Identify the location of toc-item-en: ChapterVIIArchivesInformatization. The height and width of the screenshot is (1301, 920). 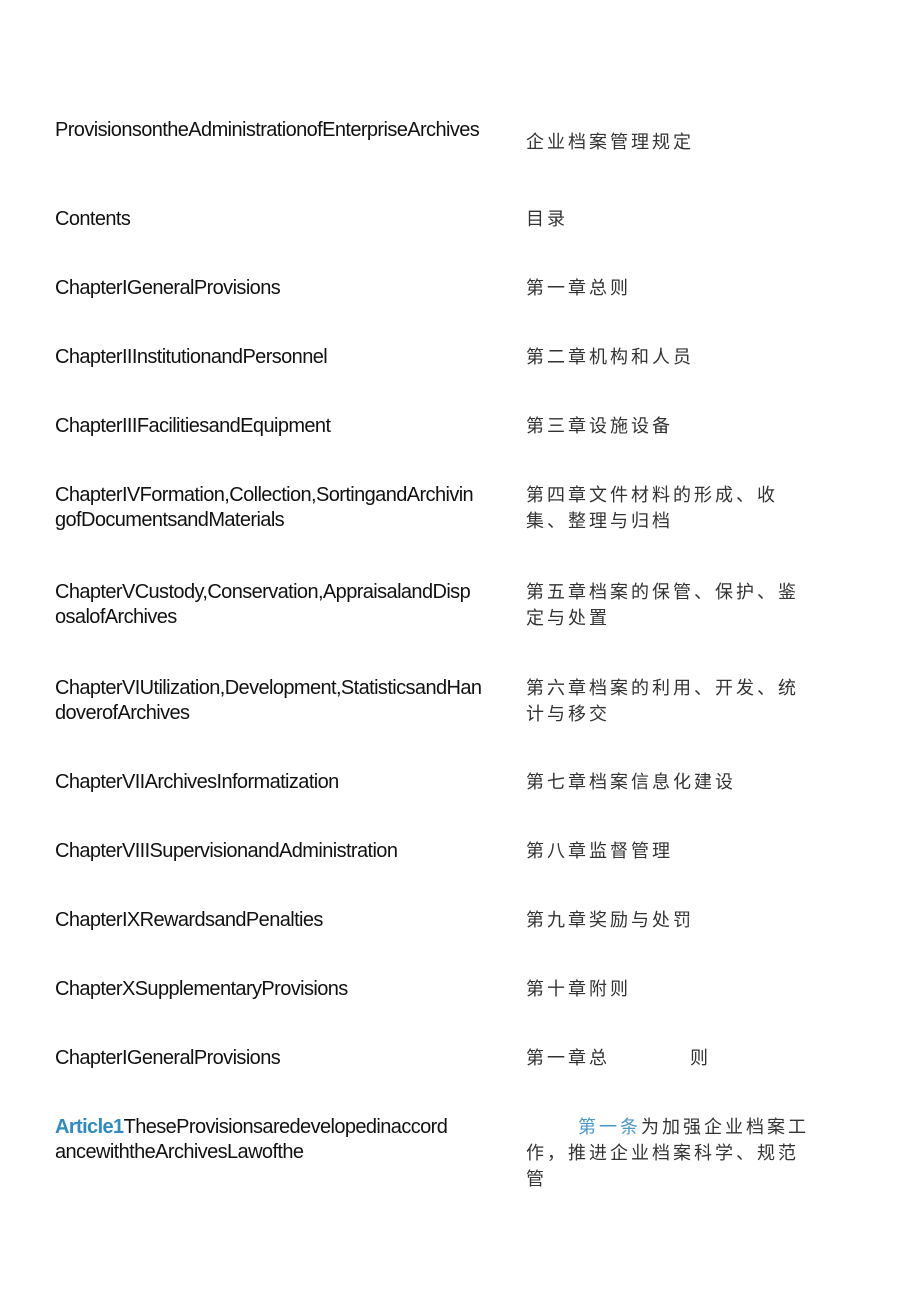
(197, 782).